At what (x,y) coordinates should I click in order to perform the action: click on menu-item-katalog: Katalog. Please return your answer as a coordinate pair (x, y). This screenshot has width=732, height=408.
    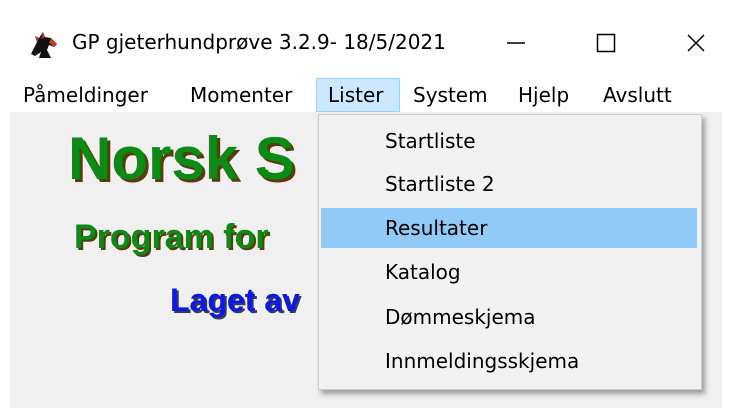
    Looking at the image, I should click on (509, 272).